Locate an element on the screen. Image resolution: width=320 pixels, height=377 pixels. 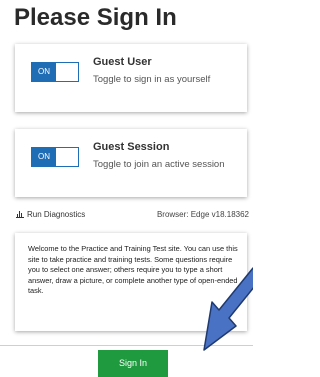
guest-session-description: Toggle to join an active session is located at coordinates (159, 164).